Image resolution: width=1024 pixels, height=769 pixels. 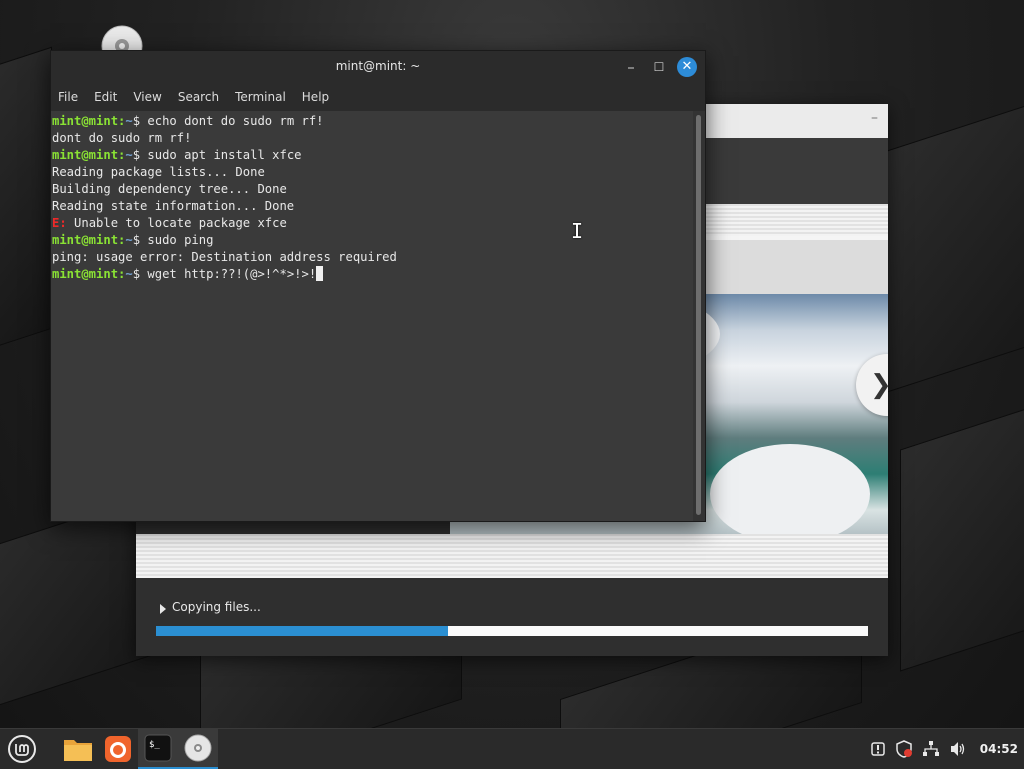 What do you see at coordinates (372, 206) in the screenshot?
I see `terminal-line: Reading state information... Done` at bounding box center [372, 206].